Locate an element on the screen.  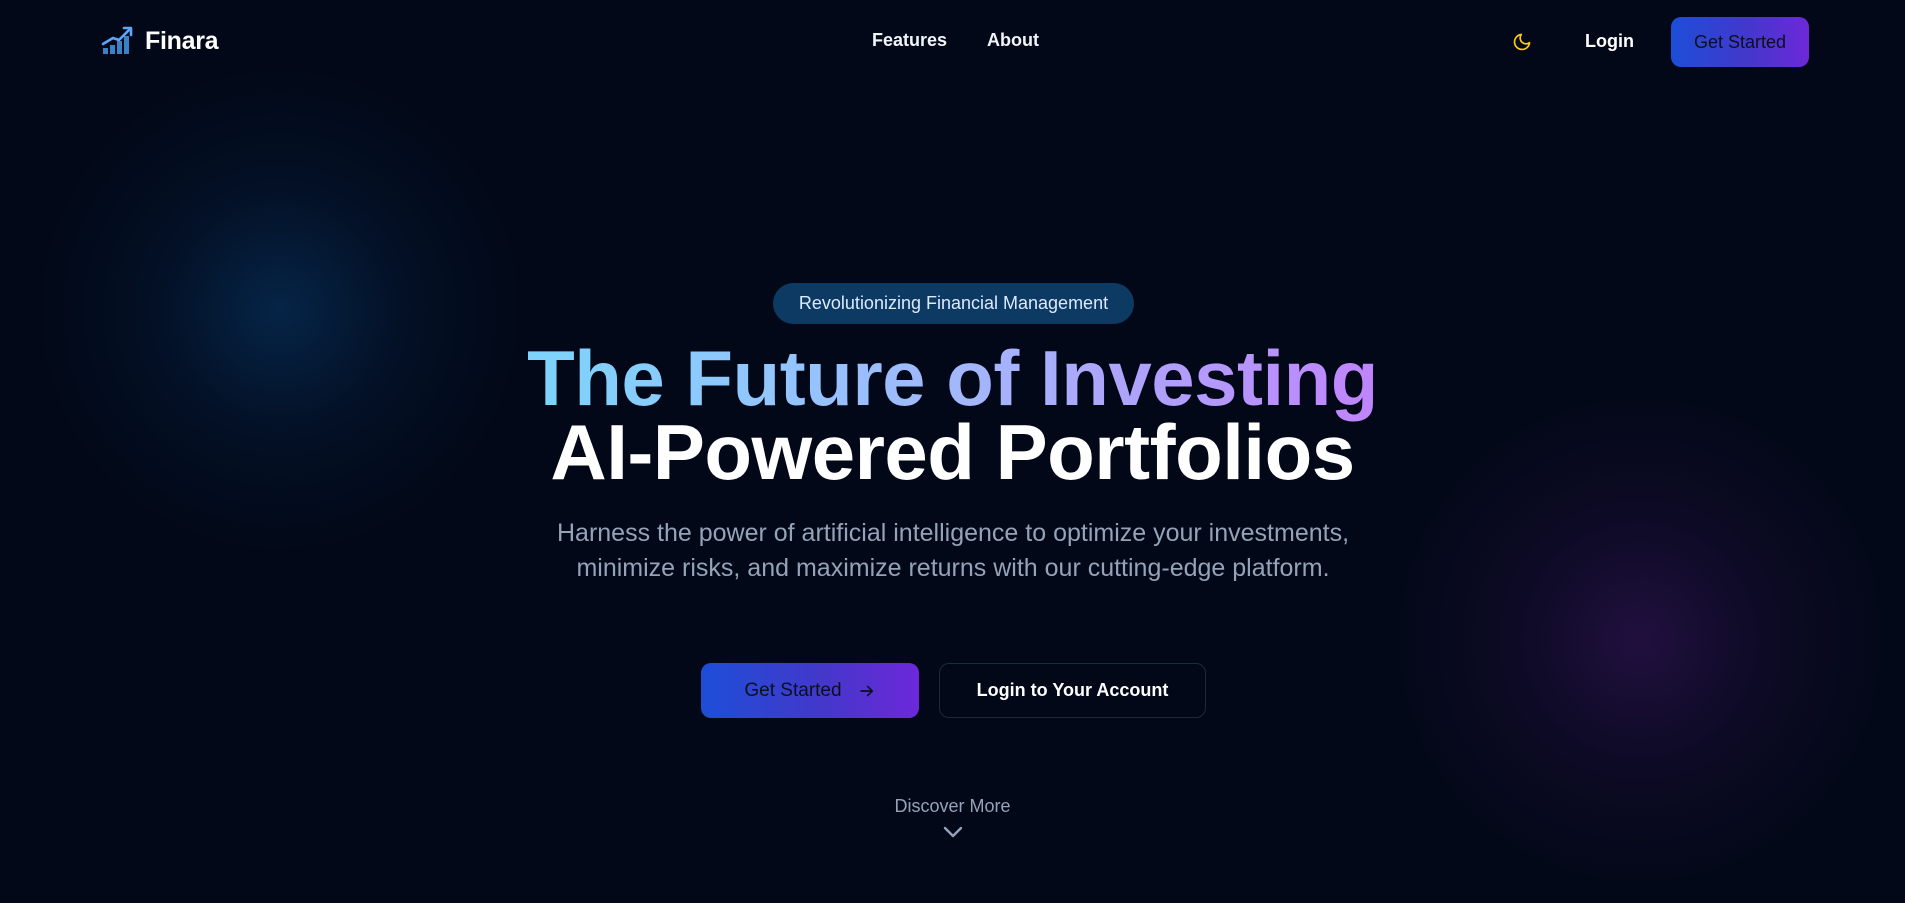
login-link: Login is located at coordinates (1609, 41).